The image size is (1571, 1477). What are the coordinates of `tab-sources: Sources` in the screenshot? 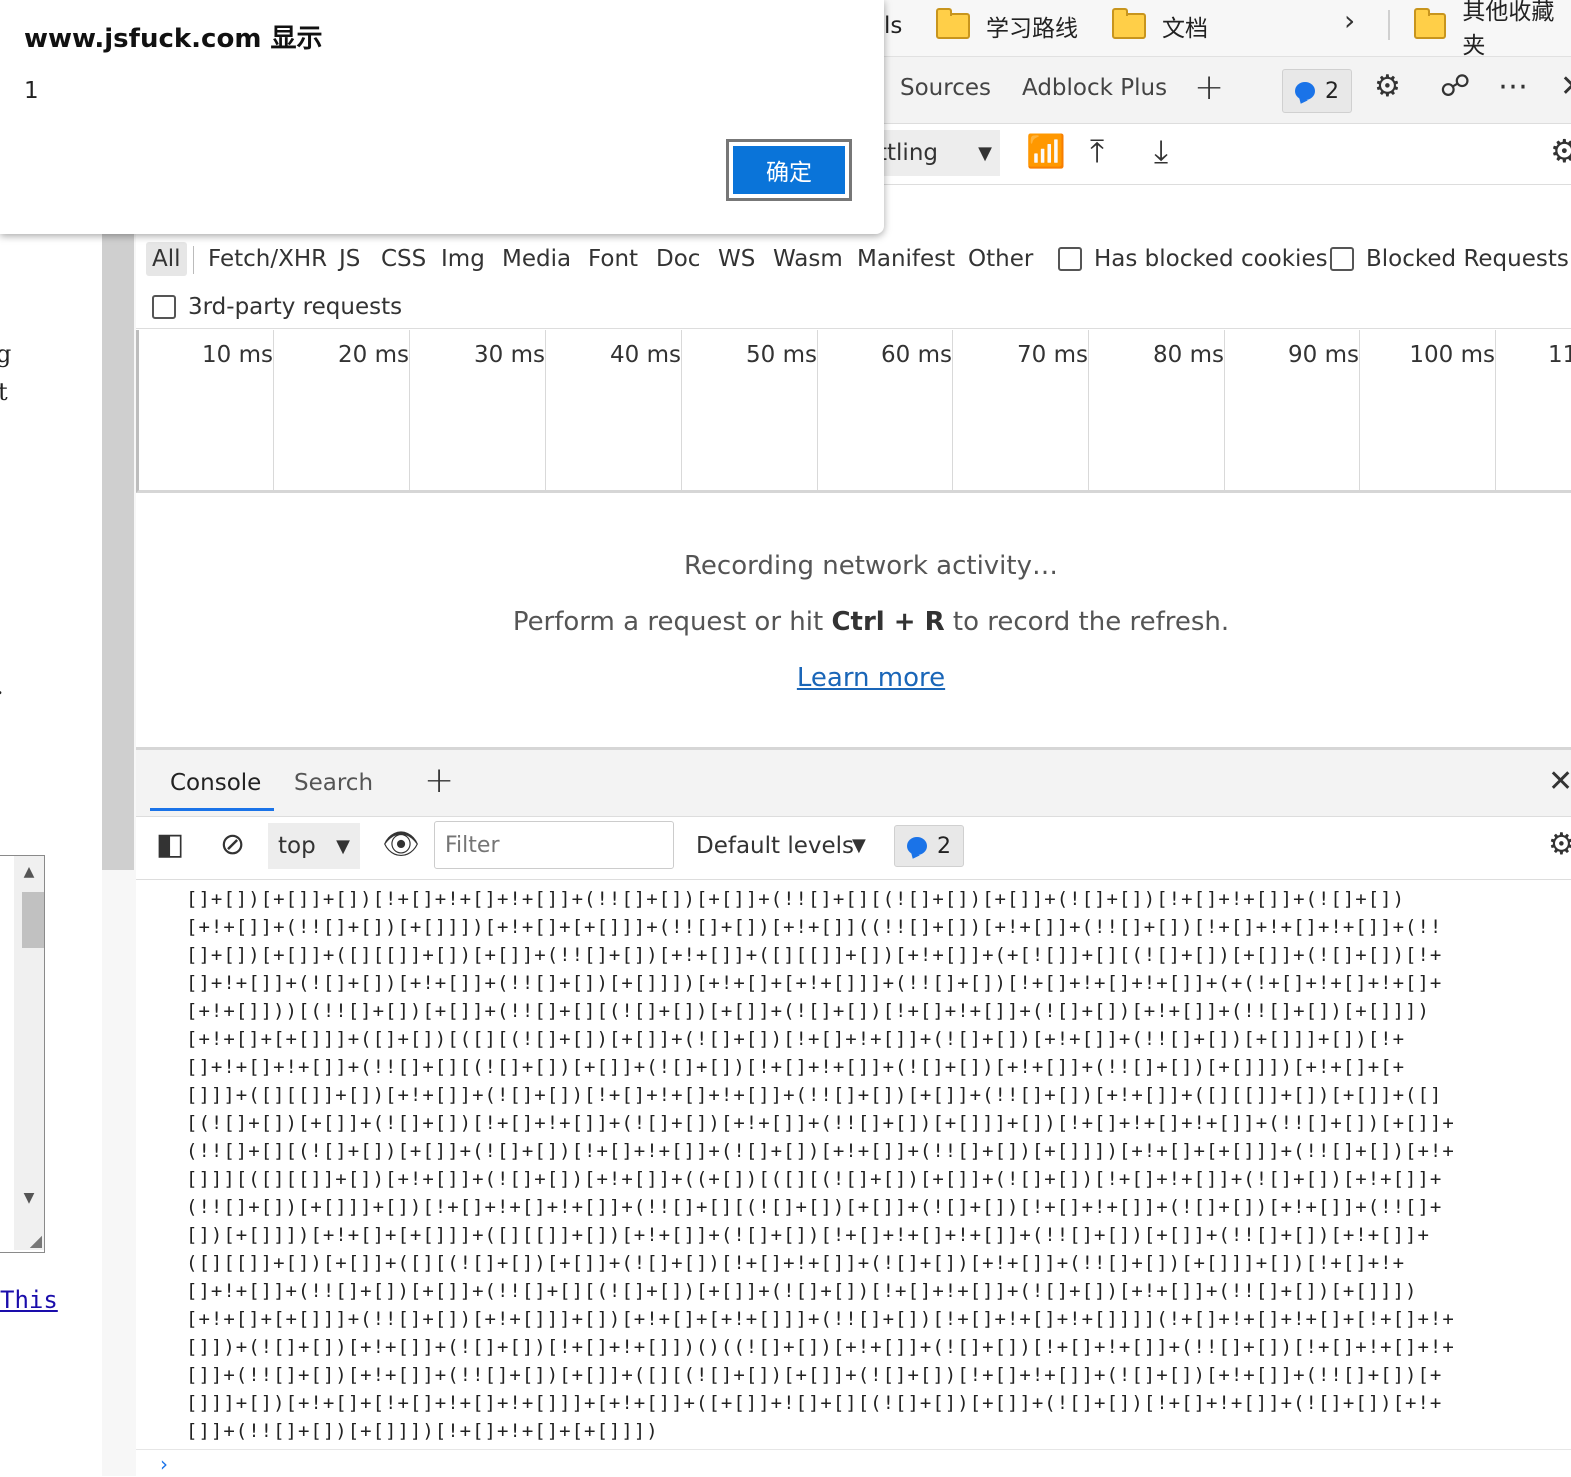 It's located at (945, 88).